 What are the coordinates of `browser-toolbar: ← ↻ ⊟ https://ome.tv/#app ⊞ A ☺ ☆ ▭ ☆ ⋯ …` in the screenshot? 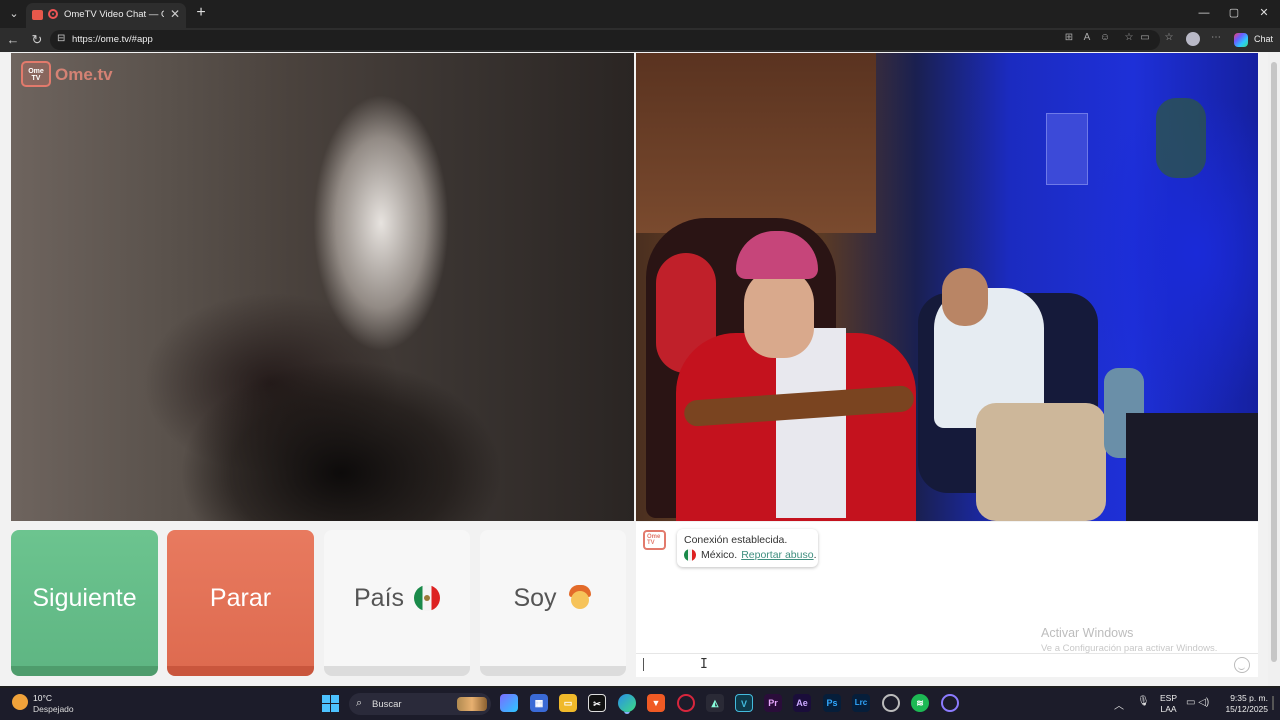 It's located at (640, 40).